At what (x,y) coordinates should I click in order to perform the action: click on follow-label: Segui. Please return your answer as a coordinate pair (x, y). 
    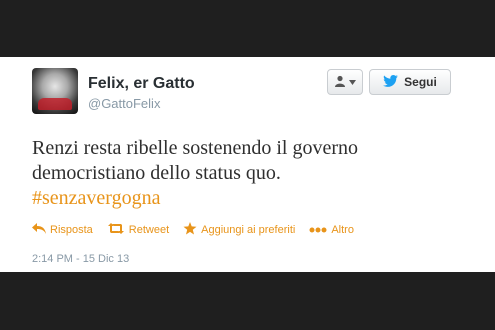
    Looking at the image, I should click on (420, 82).